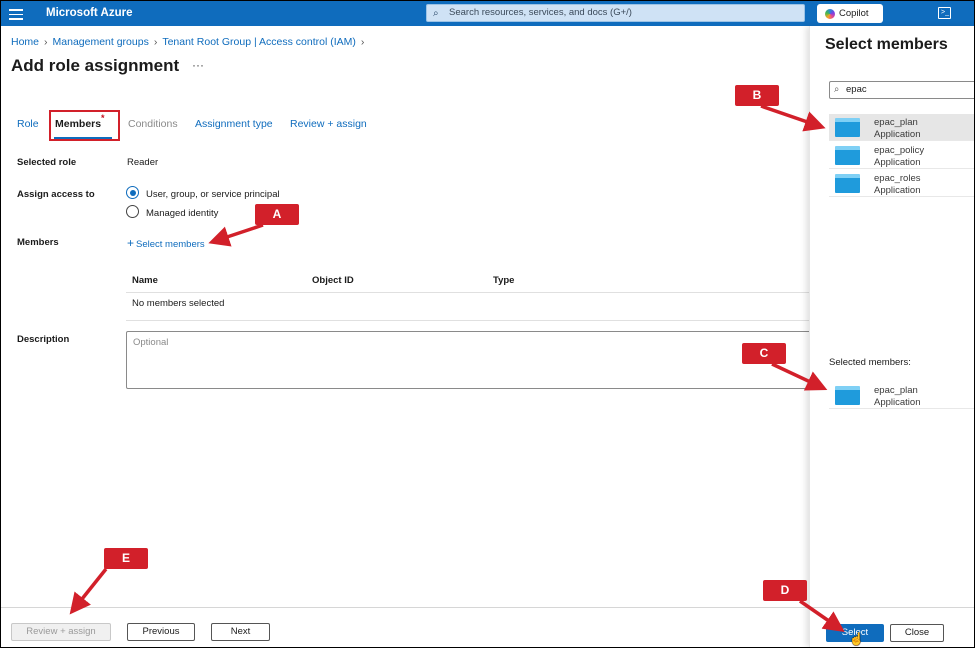 This screenshot has width=975, height=648. I want to click on highlight-box, so click(84, 125).